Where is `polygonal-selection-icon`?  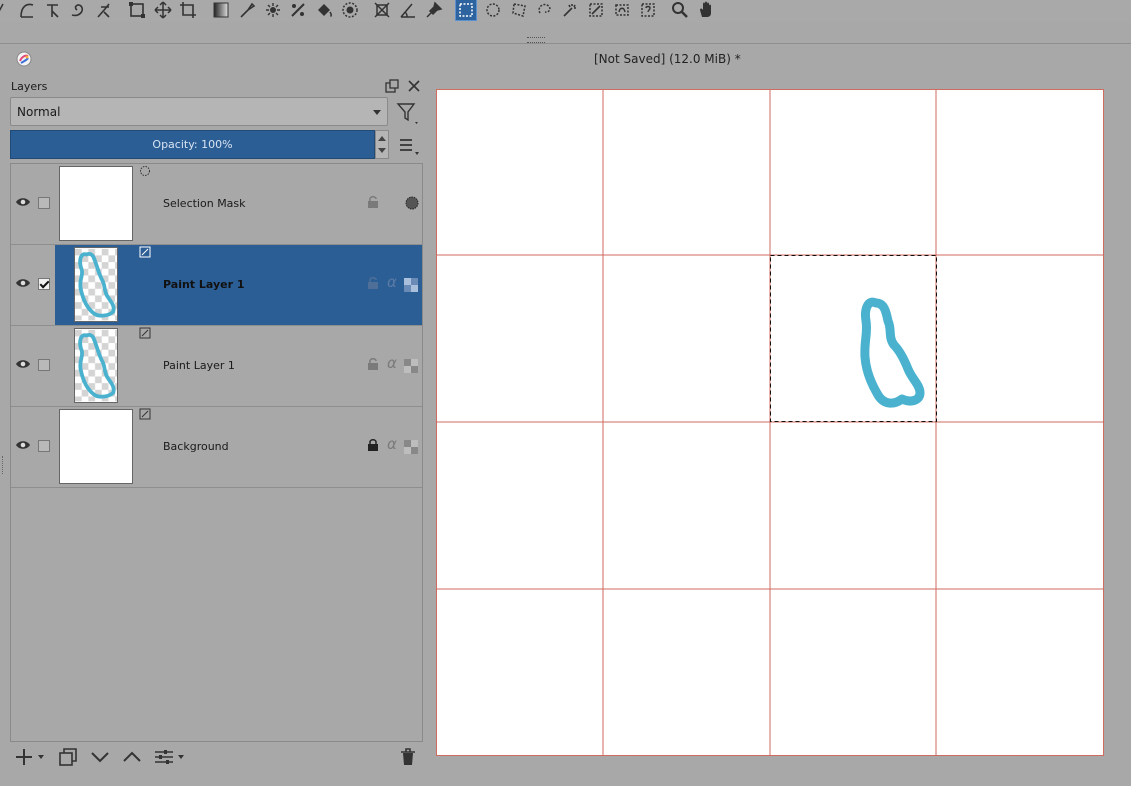 polygonal-selection-icon is located at coordinates (519, 10).